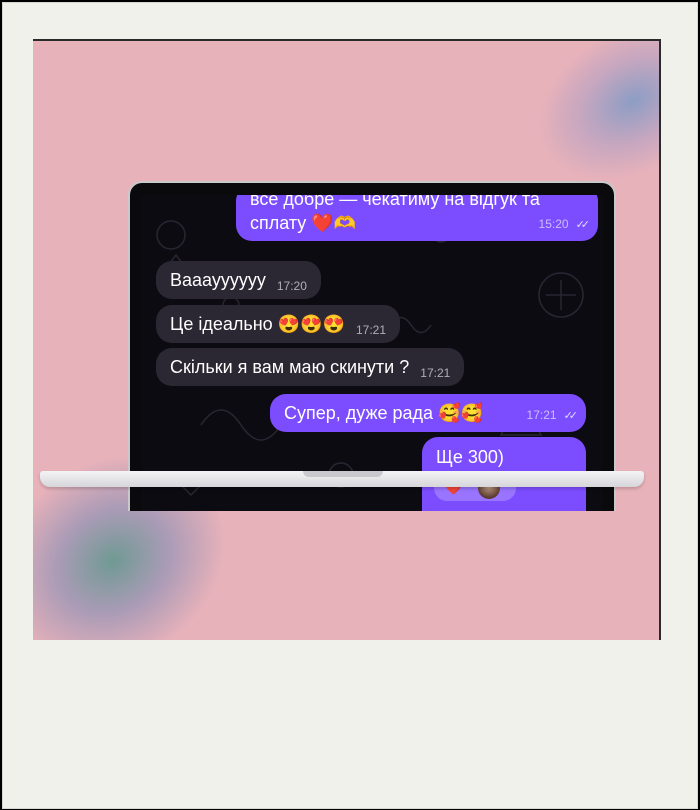  I want to click on message-bubble-incoming: Вааауууууу 17:20, so click(238, 280).